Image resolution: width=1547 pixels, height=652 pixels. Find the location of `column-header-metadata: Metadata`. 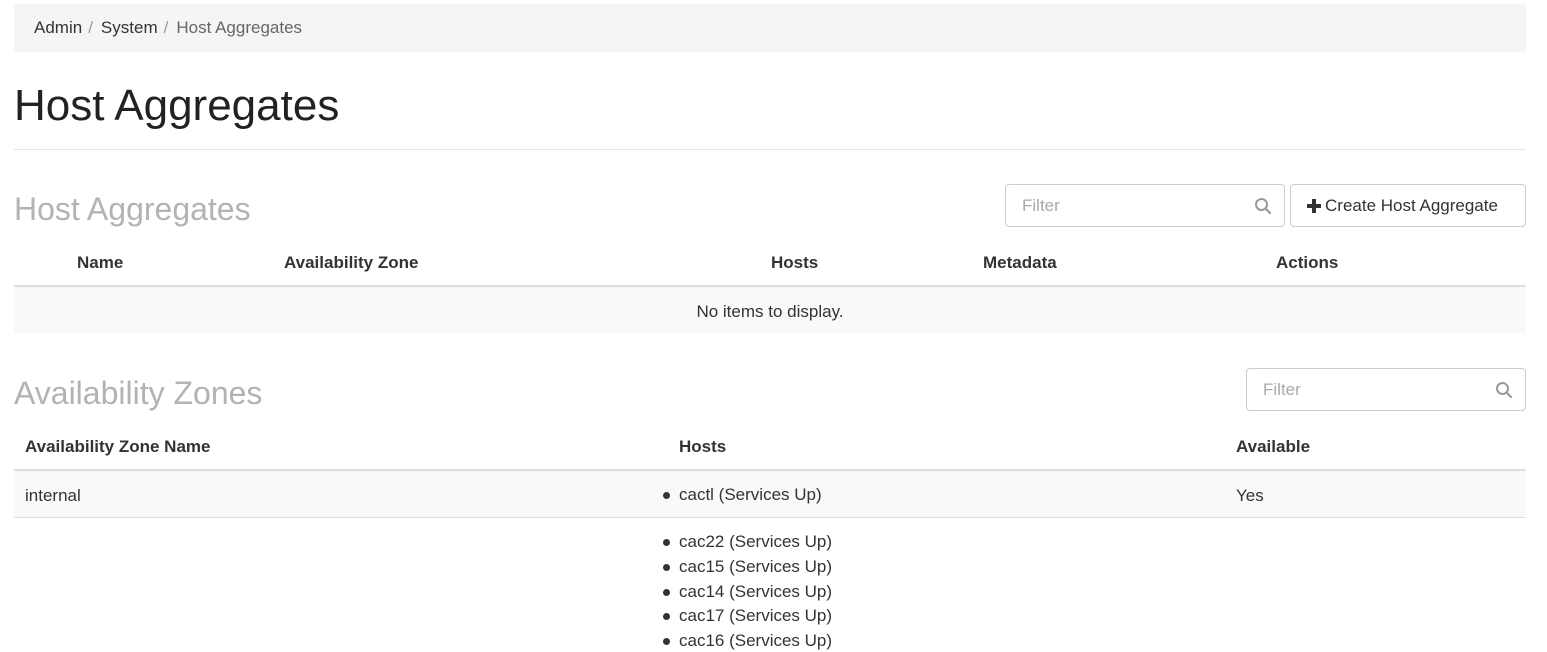

column-header-metadata: Metadata is located at coordinates (1020, 263).